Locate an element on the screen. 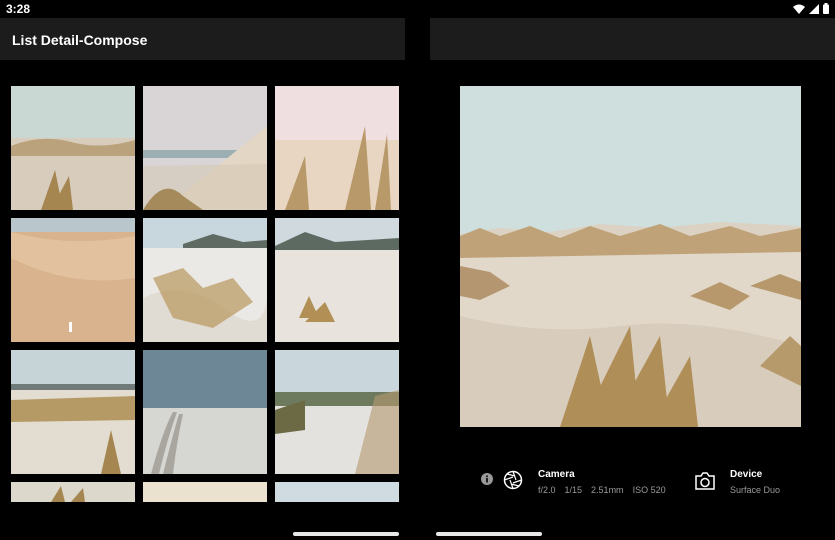 The image size is (835, 540). status-time: 3:28 is located at coordinates (18, 9).